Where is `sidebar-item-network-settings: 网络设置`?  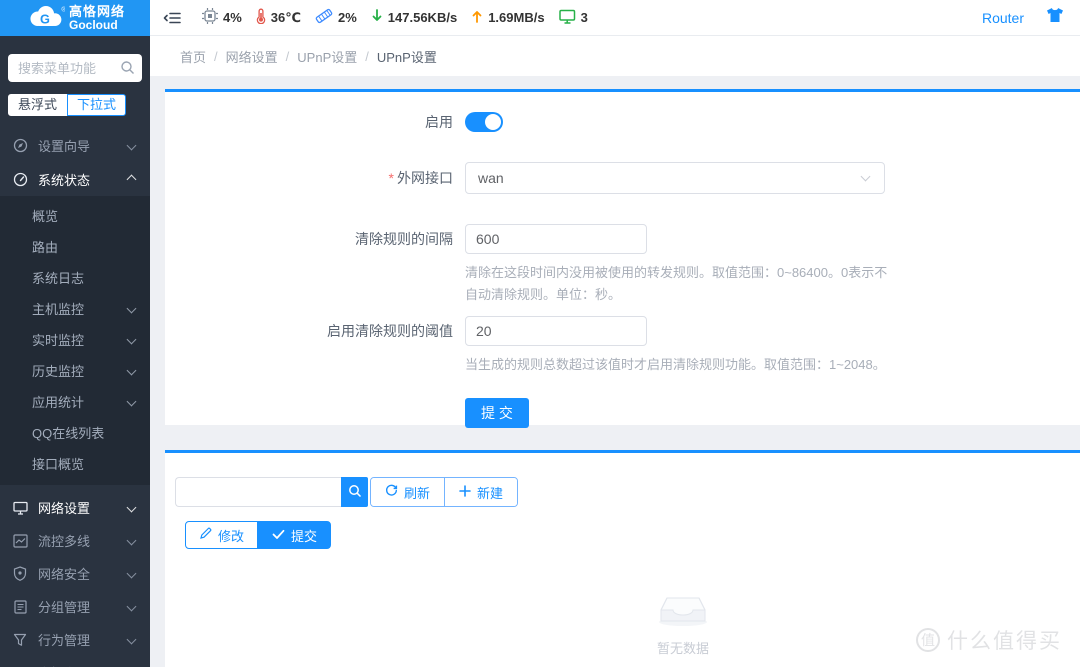 sidebar-item-network-settings: 网络设置 is located at coordinates (75, 507).